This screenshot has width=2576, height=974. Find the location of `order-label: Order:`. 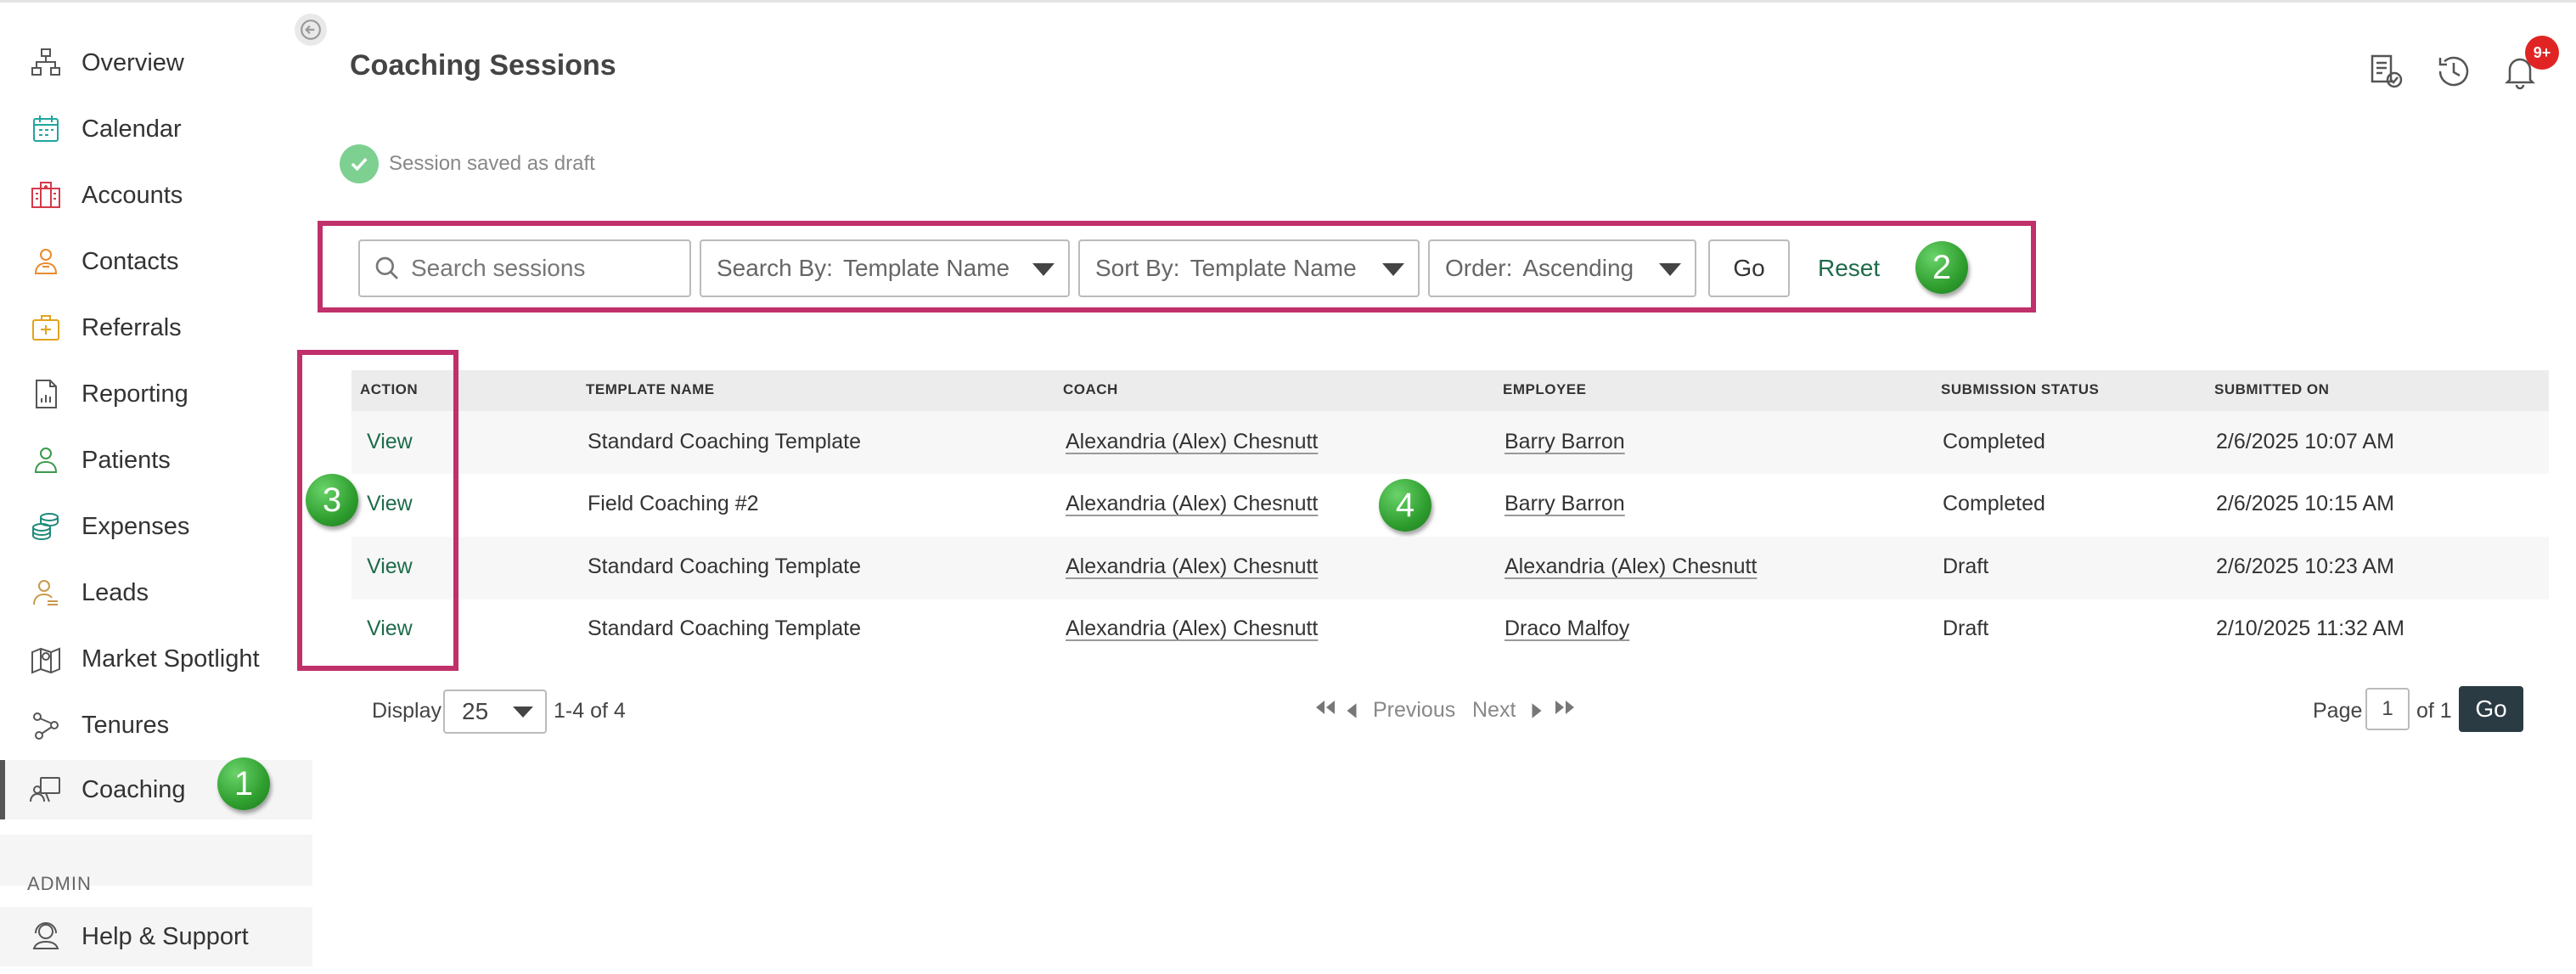

order-label: Order: is located at coordinates (1479, 268).